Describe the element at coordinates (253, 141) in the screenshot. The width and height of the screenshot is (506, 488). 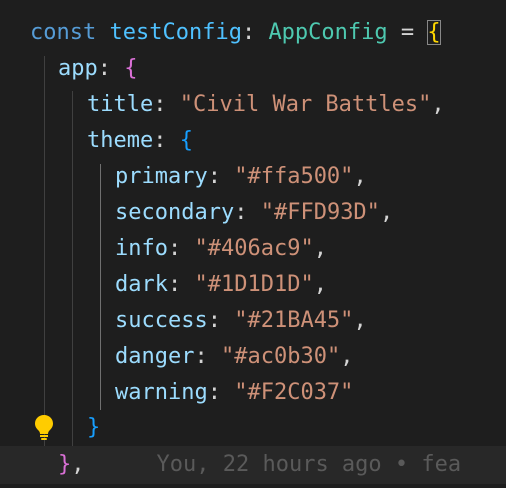
I see `code-line: theme: {` at that location.